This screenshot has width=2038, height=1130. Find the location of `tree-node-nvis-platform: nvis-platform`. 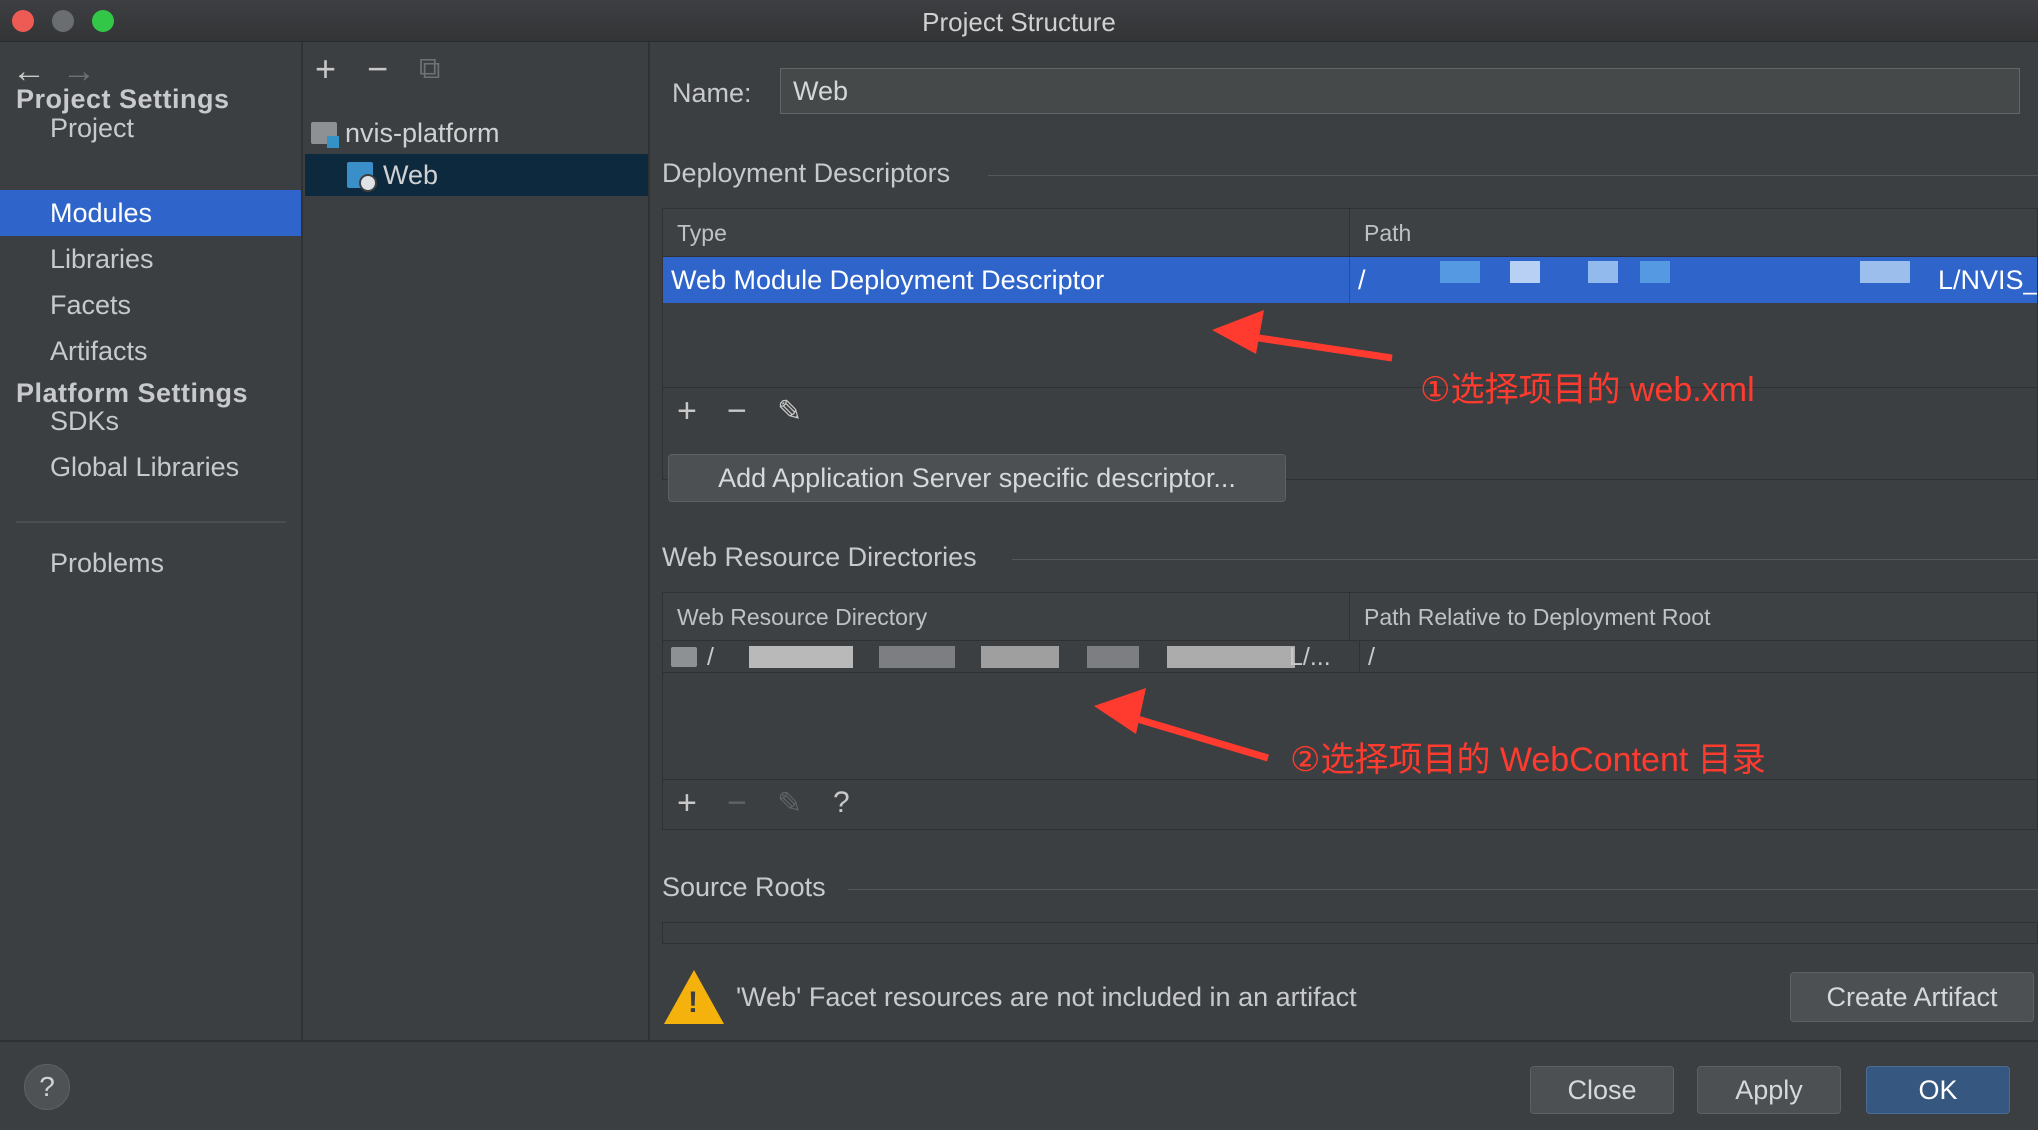

tree-node-nvis-platform: nvis-platform is located at coordinates (476, 133).